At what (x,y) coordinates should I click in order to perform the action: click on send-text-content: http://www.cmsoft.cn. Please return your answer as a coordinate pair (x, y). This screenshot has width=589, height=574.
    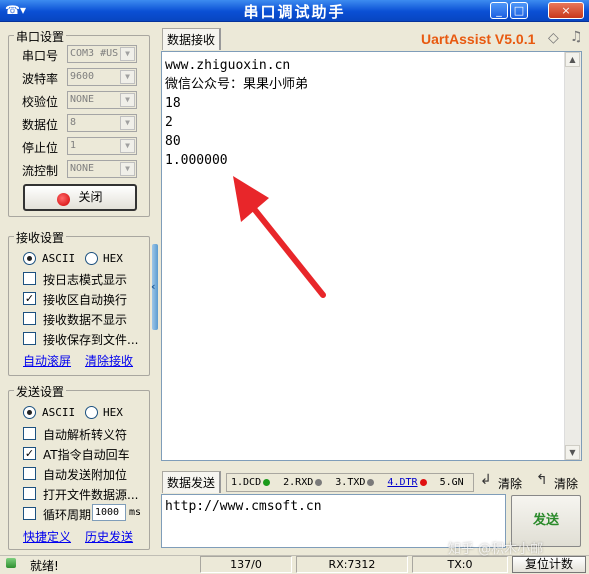
    Looking at the image, I should click on (243, 506).